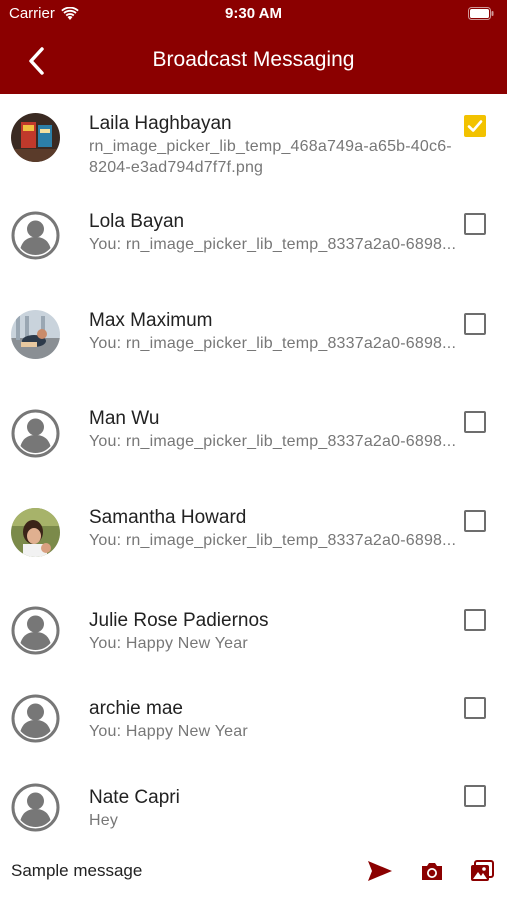  I want to click on checkmark-icon, so click(475, 126).